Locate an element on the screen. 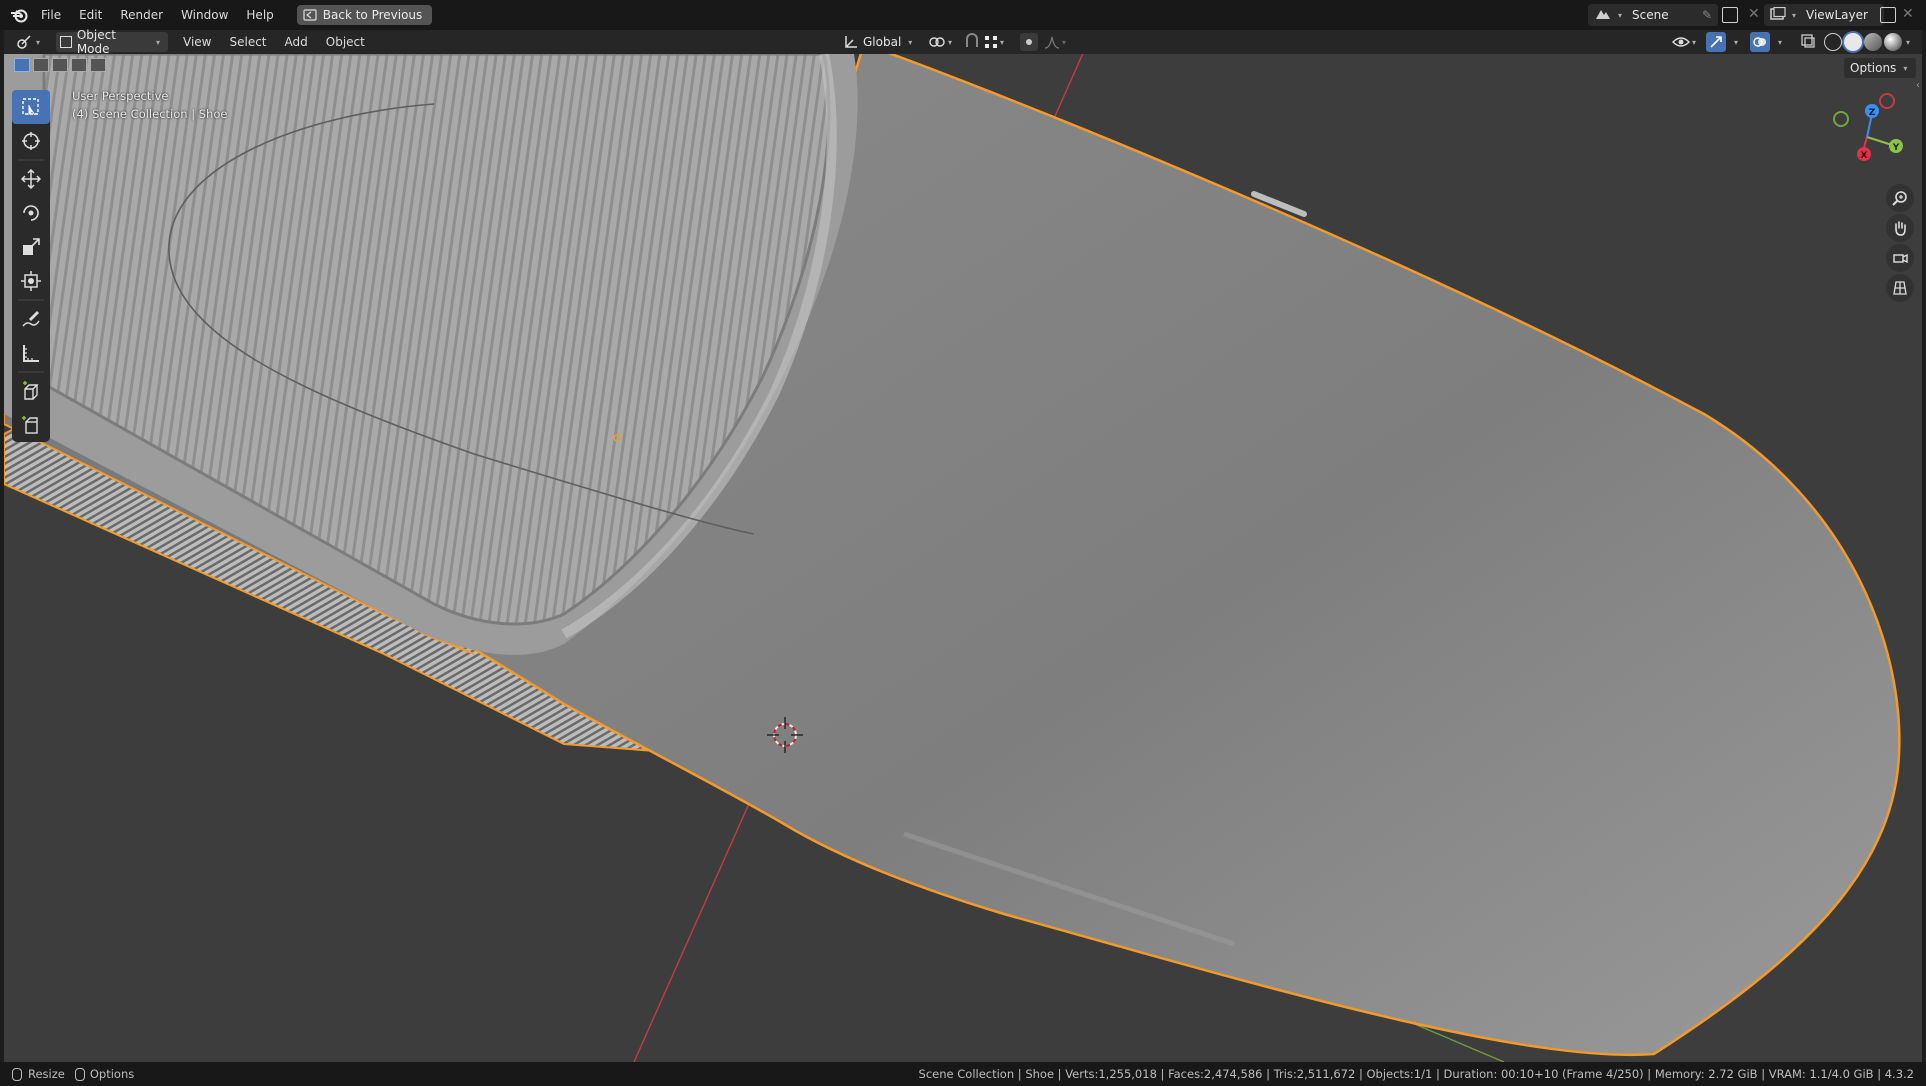 This screenshot has height=1086, width=1926. status-options-label: Options is located at coordinates (112, 1074).